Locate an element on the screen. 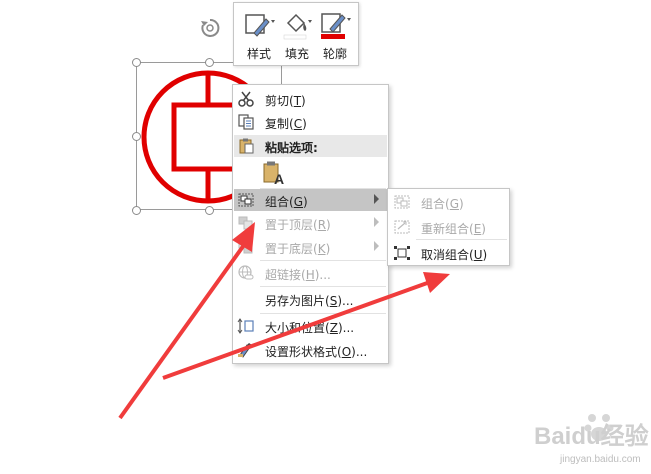 This screenshot has height=474, width=651. watermark-text: Baidu经验 is located at coordinates (591, 436).